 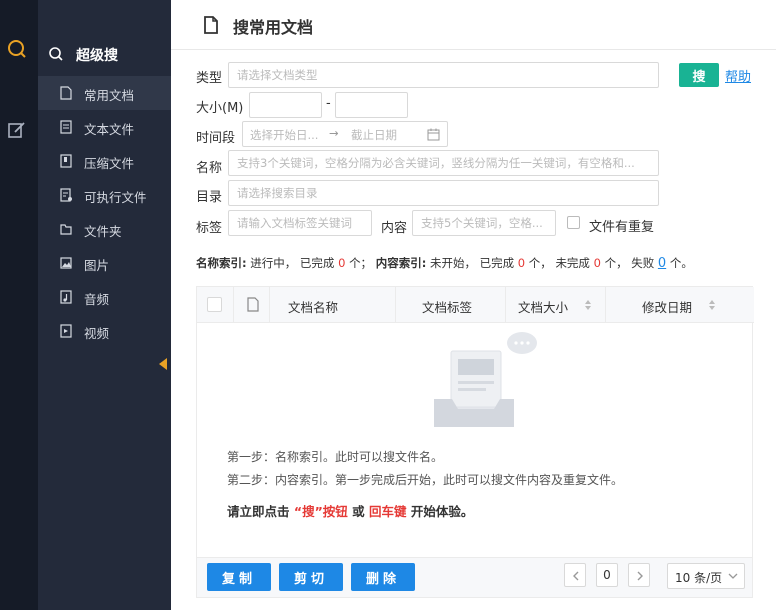 I want to click on cta-search: “搜”按钮, so click(x=320, y=511).